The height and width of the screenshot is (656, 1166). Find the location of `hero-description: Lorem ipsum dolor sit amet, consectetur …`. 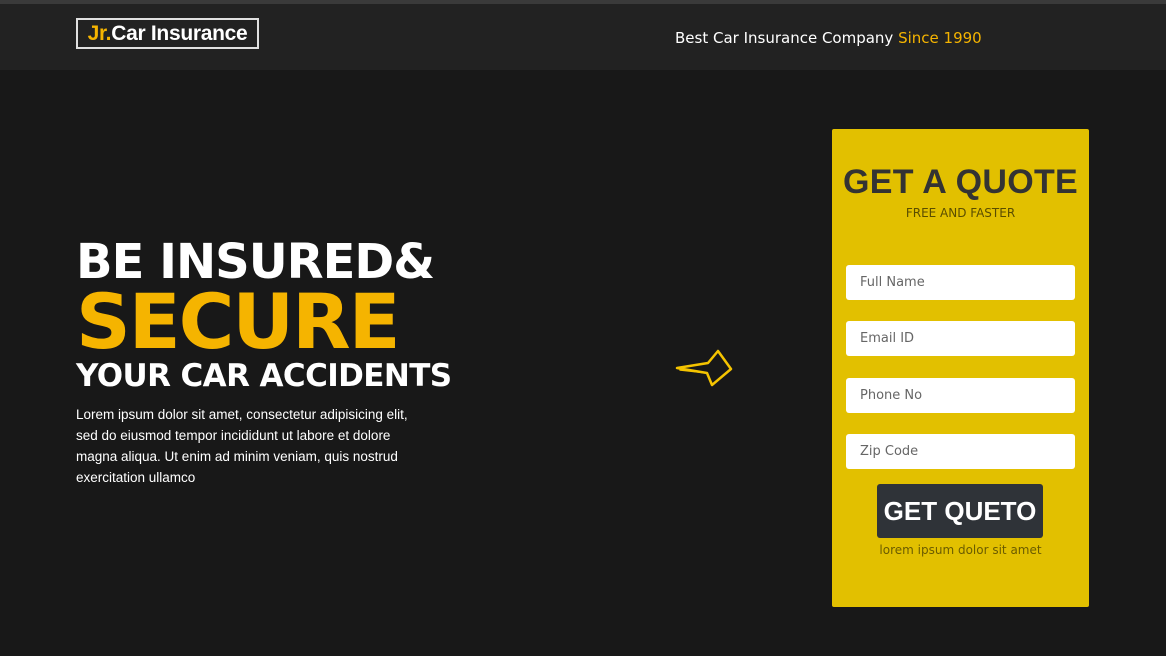

hero-description: Lorem ipsum dolor sit amet, consectetur … is located at coordinates (242, 446).